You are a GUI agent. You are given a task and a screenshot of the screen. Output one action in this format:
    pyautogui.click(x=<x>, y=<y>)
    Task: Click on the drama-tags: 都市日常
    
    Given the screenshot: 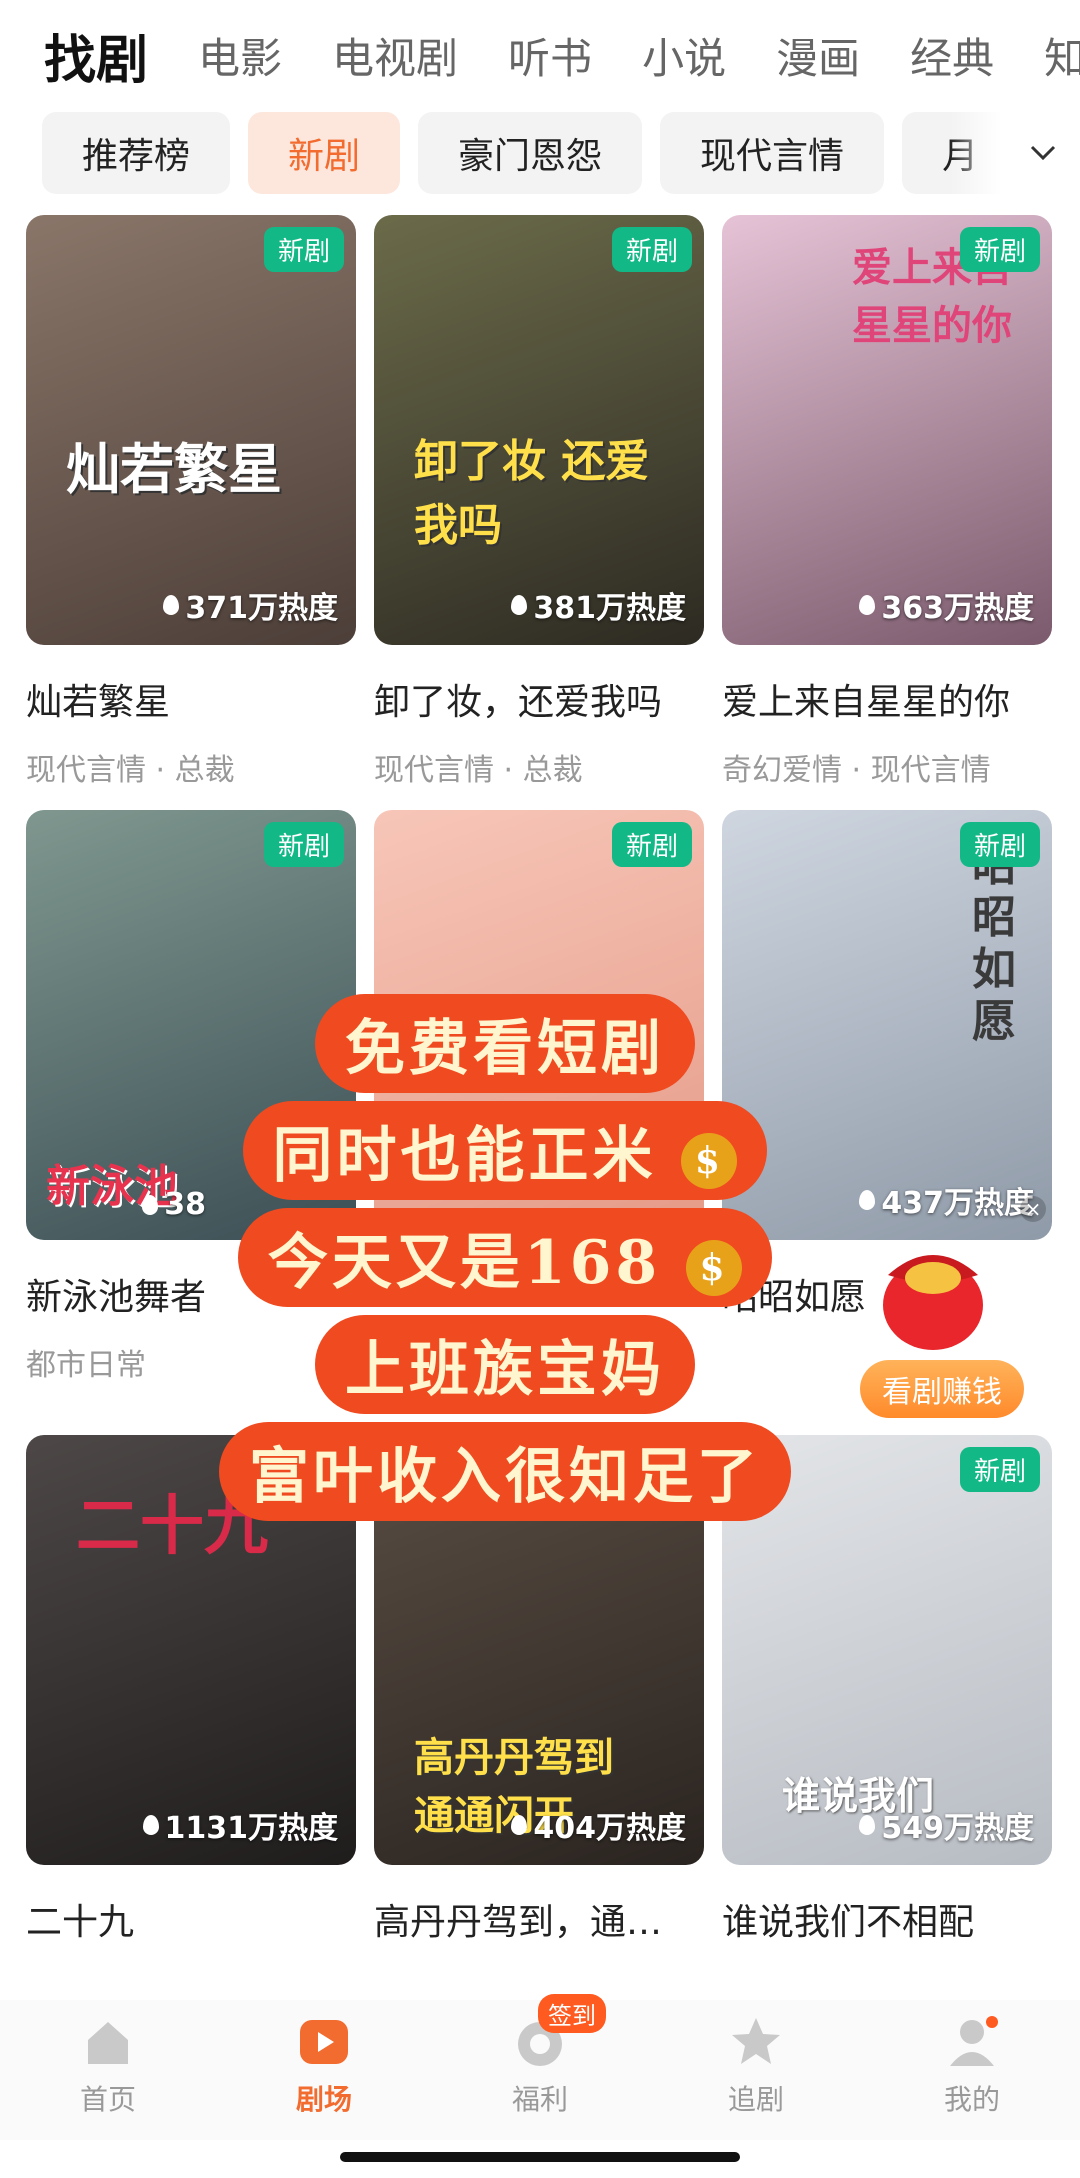 What is the action you would take?
    pyautogui.click(x=86, y=1365)
    